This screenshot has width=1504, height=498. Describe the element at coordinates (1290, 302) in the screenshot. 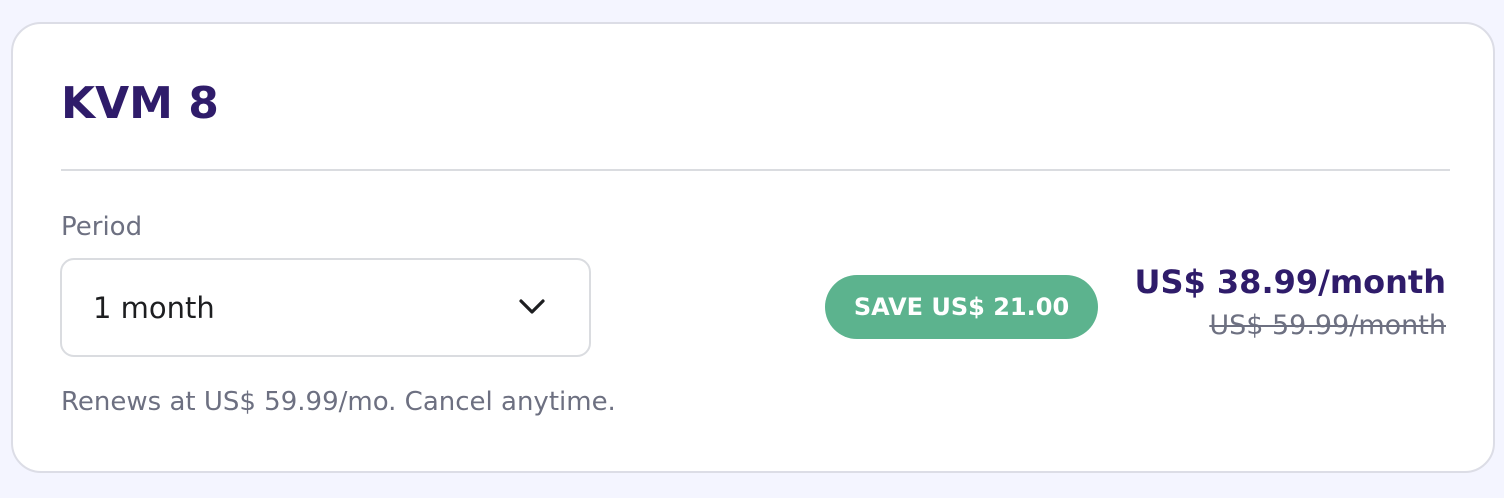

I see `price-block: US$ 38.99/month US$ 59.99/month` at that location.